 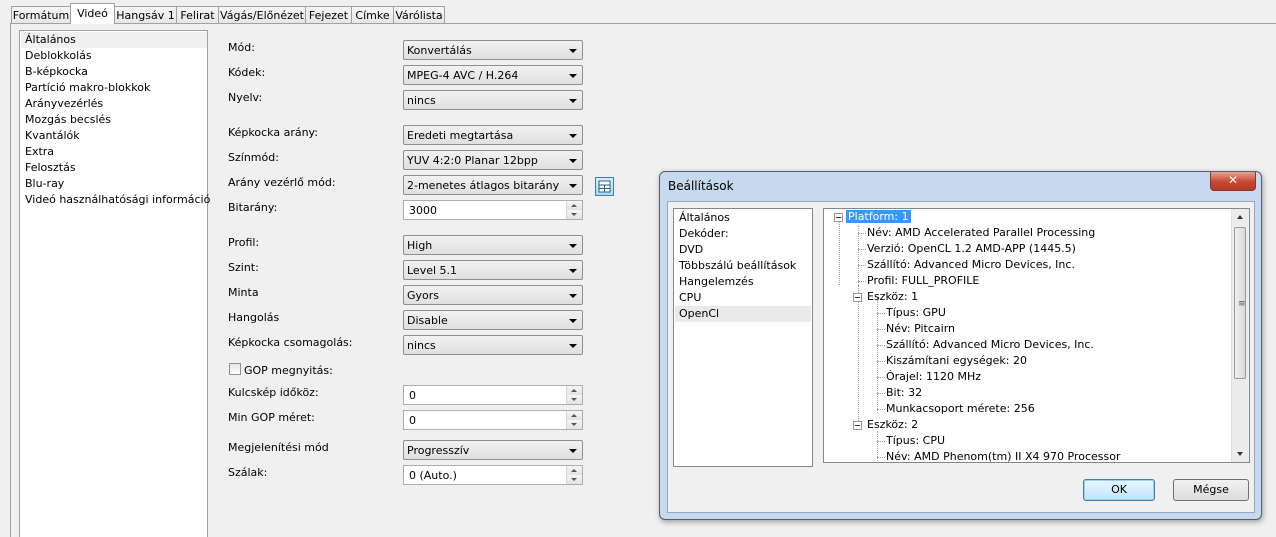 What do you see at coordinates (971, 249) in the screenshot?
I see `tree-node-platform-version: Verzió: OpenCL 1.2 AMD-APP (1445.5)` at bounding box center [971, 249].